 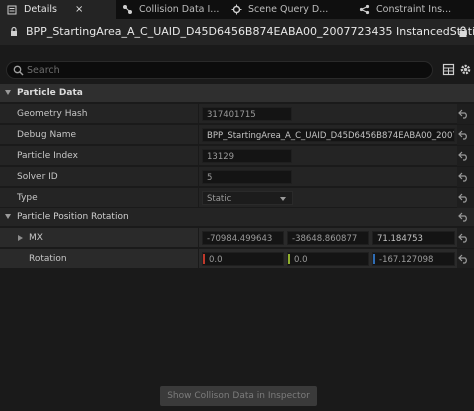 What do you see at coordinates (237, 52) in the screenshot?
I see `panel-divider` at bounding box center [237, 52].